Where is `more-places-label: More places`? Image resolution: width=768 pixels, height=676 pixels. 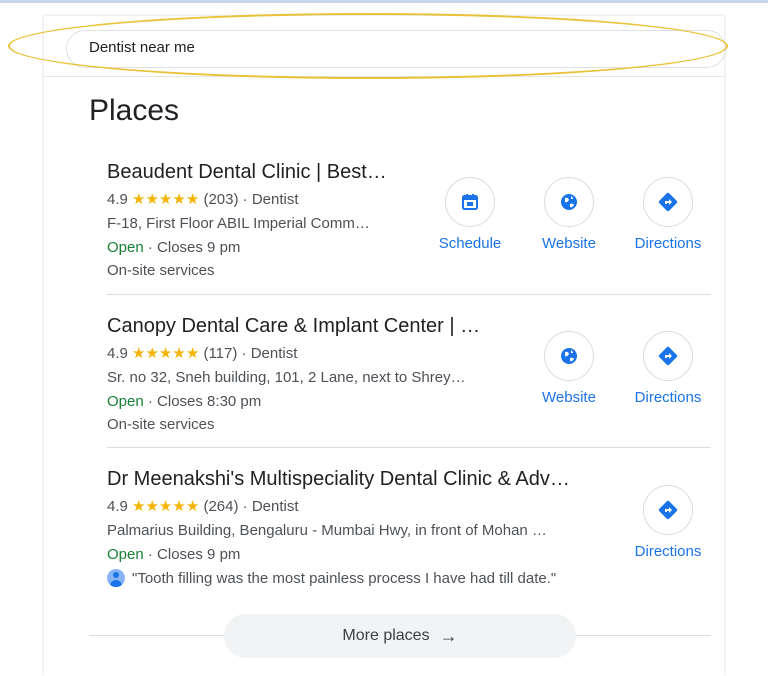 more-places-label: More places is located at coordinates (385, 636).